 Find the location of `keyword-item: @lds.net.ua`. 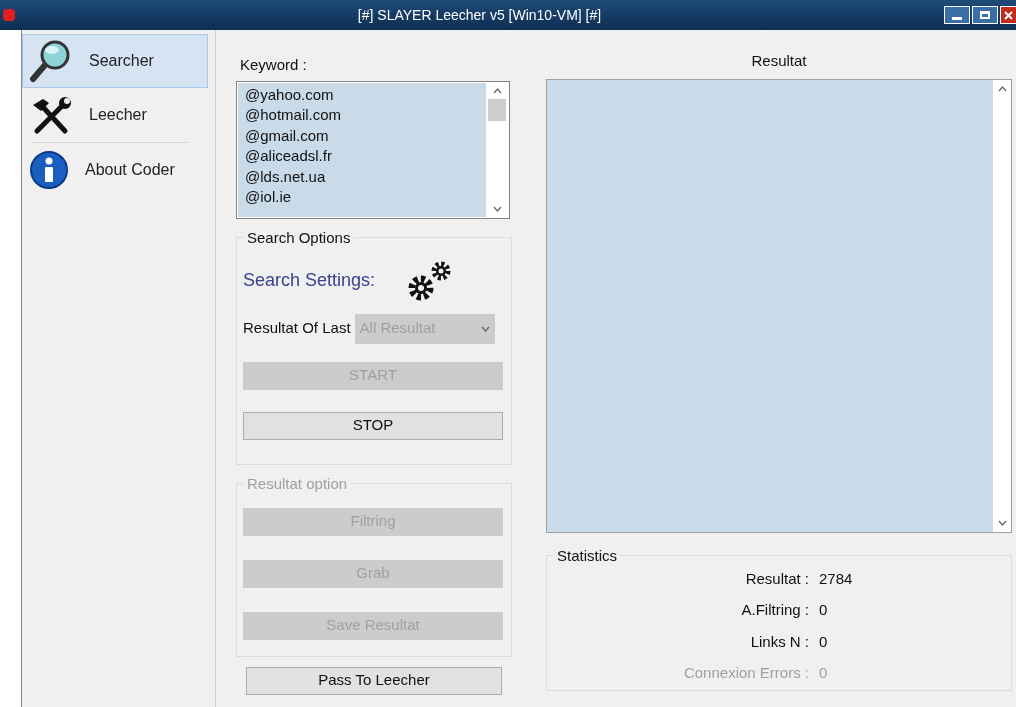

keyword-item: @lds.net.ua is located at coordinates (365, 176).